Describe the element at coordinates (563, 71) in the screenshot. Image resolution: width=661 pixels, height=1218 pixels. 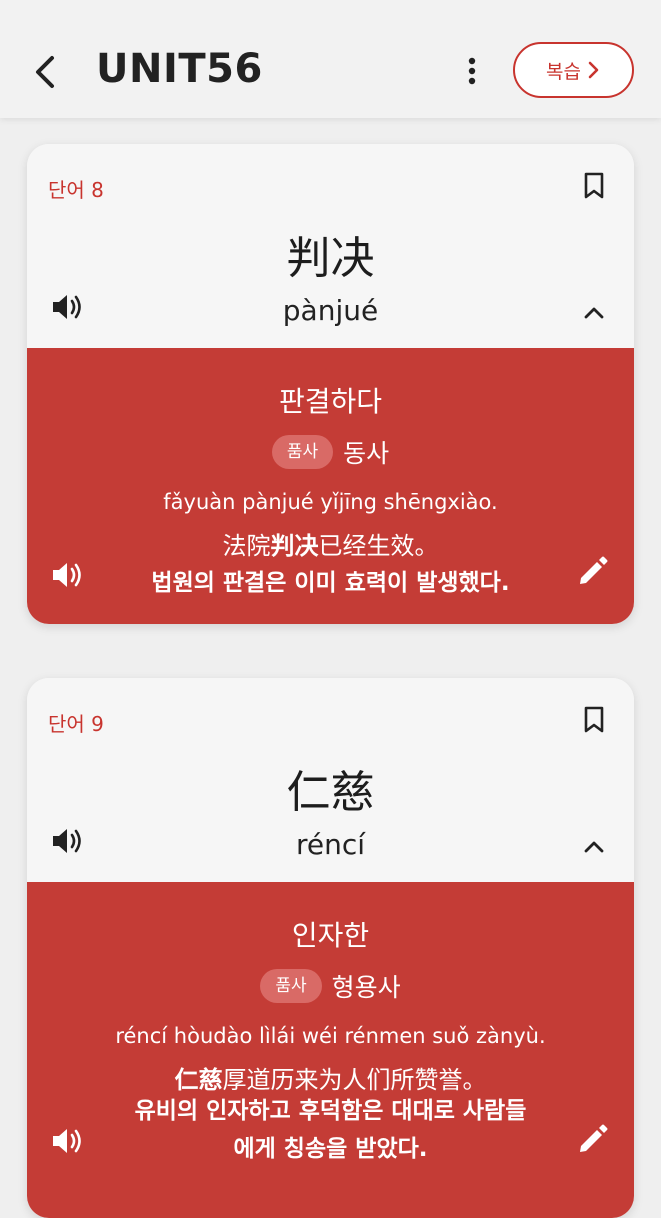
I see `review-button-label: 복습` at that location.